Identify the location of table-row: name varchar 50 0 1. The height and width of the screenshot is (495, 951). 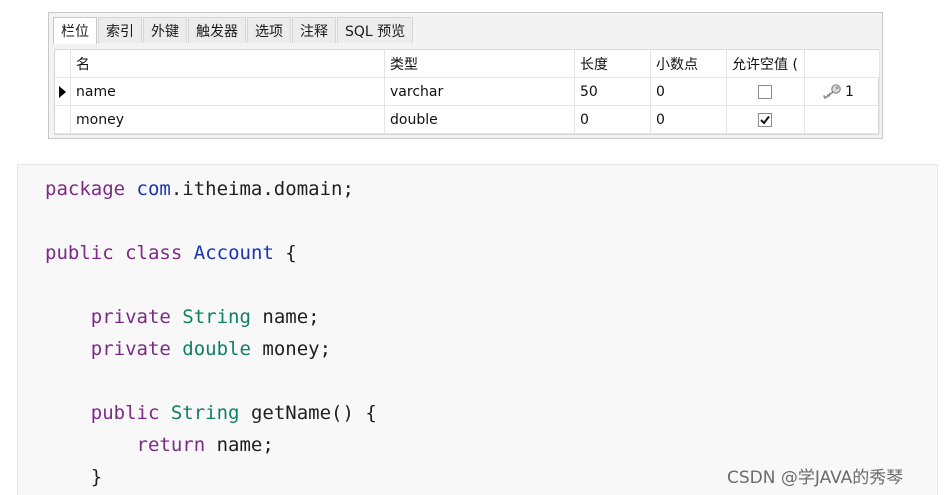
(467, 92).